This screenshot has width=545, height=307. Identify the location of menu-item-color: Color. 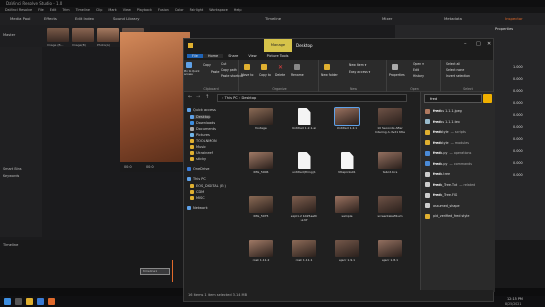
(179, 10).